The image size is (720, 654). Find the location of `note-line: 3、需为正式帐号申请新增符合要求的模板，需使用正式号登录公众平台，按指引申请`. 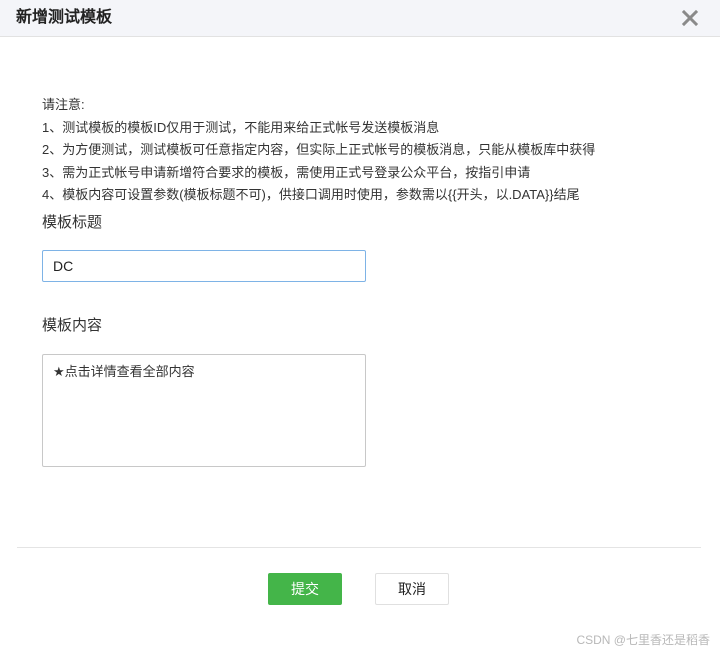

note-line: 3、需为正式帐号申请新增符合要求的模板，需使用正式号登录公众平台，按指引申请 is located at coordinates (286, 172).